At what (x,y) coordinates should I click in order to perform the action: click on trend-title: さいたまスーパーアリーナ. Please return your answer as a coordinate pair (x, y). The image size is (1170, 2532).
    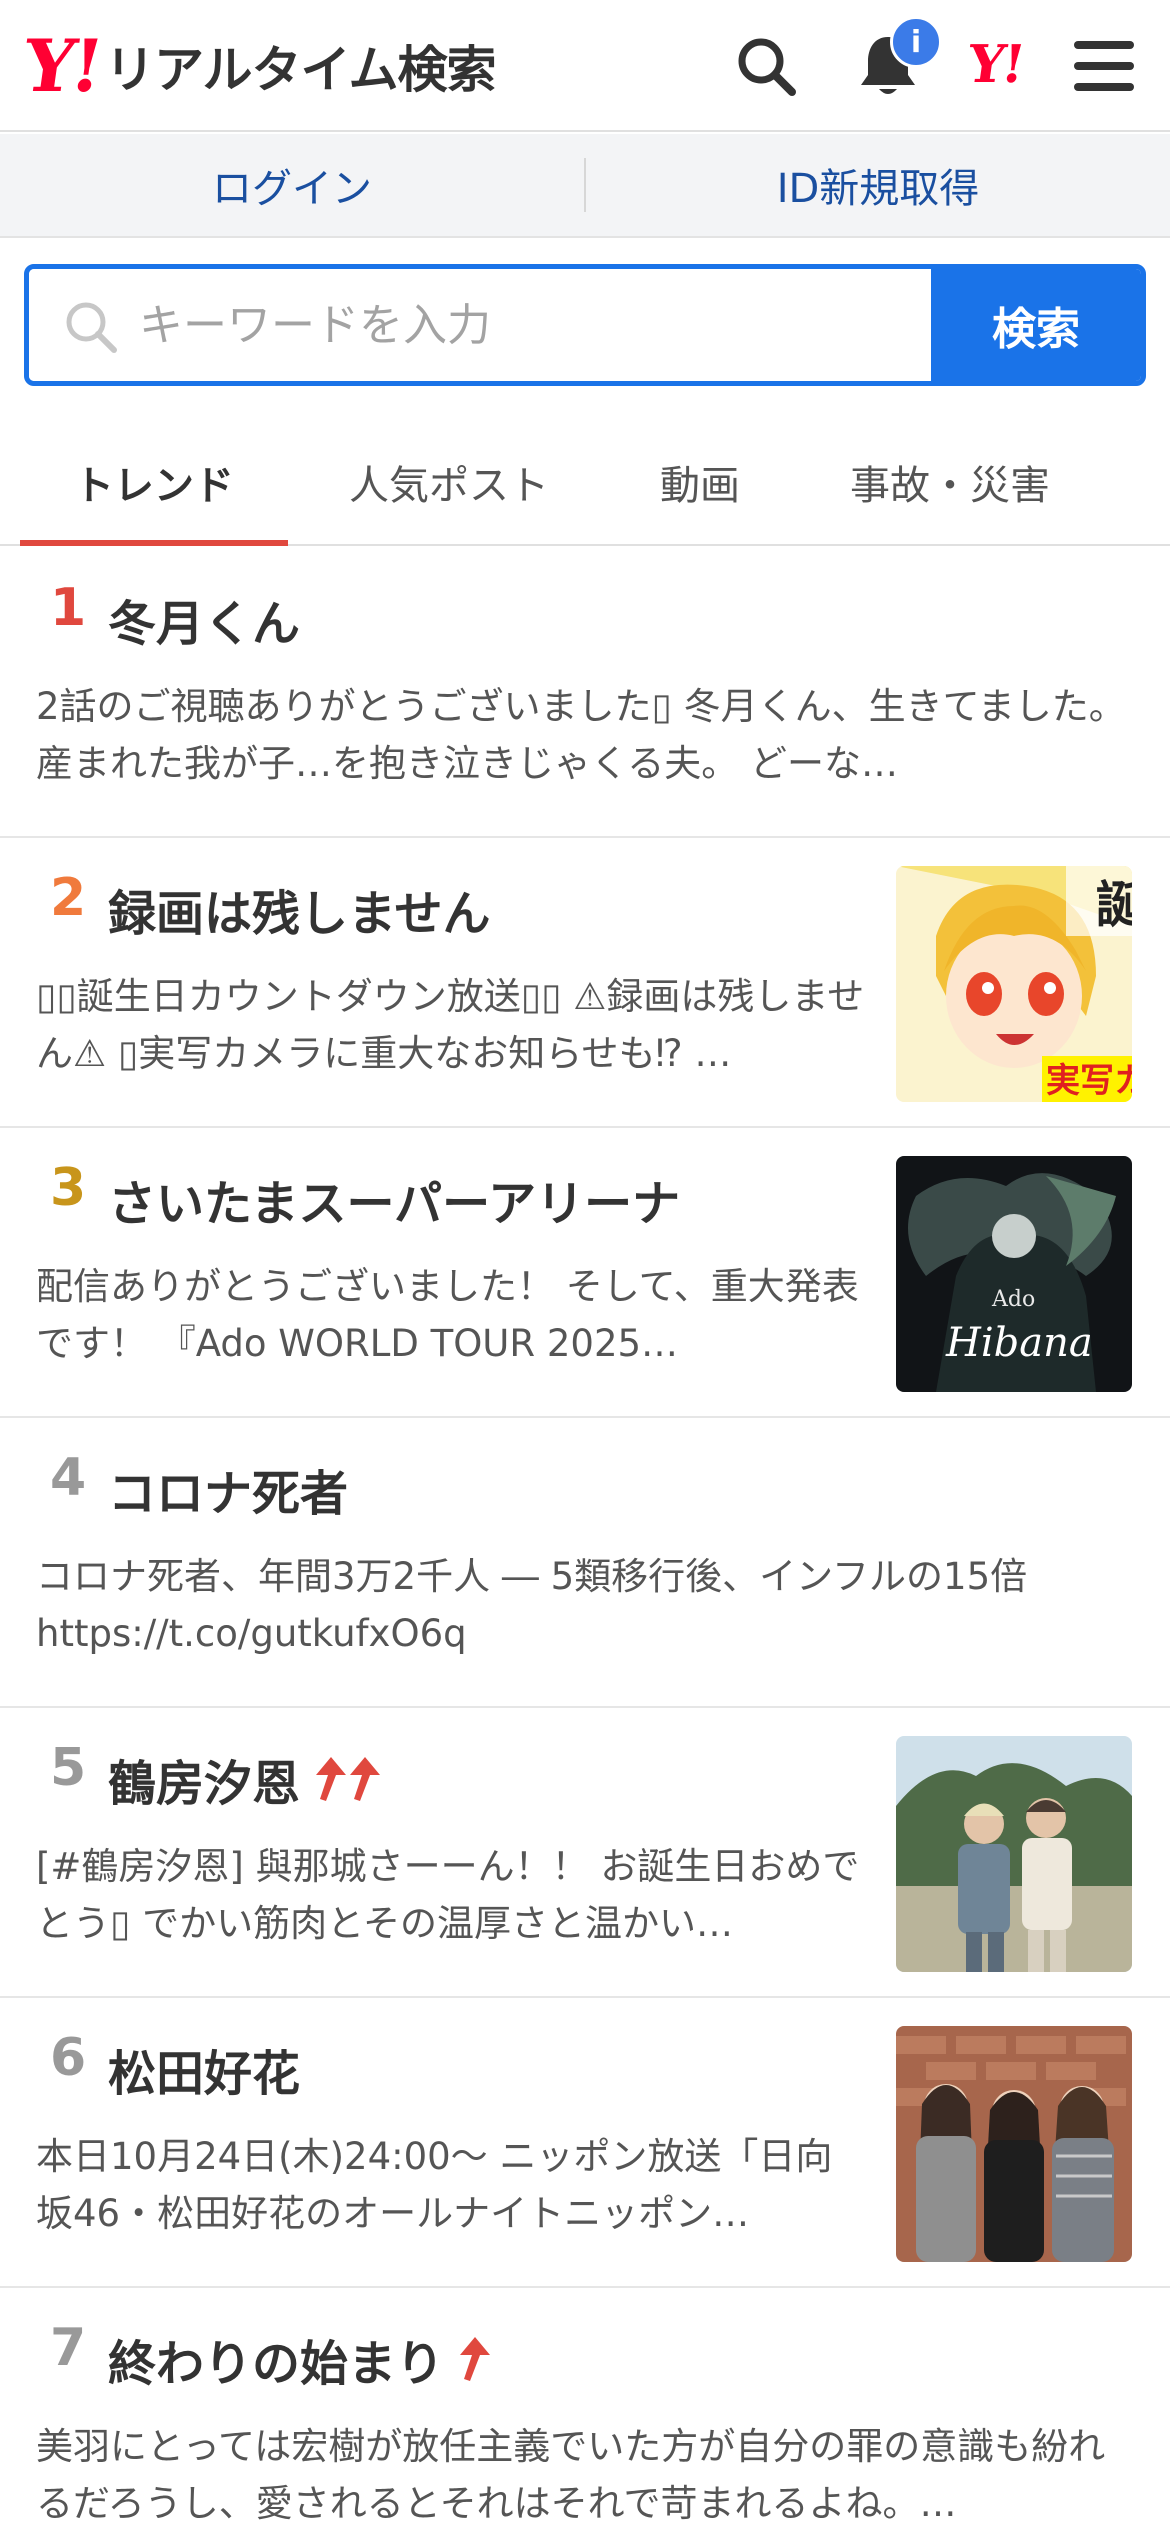
    Looking at the image, I should click on (394, 1199).